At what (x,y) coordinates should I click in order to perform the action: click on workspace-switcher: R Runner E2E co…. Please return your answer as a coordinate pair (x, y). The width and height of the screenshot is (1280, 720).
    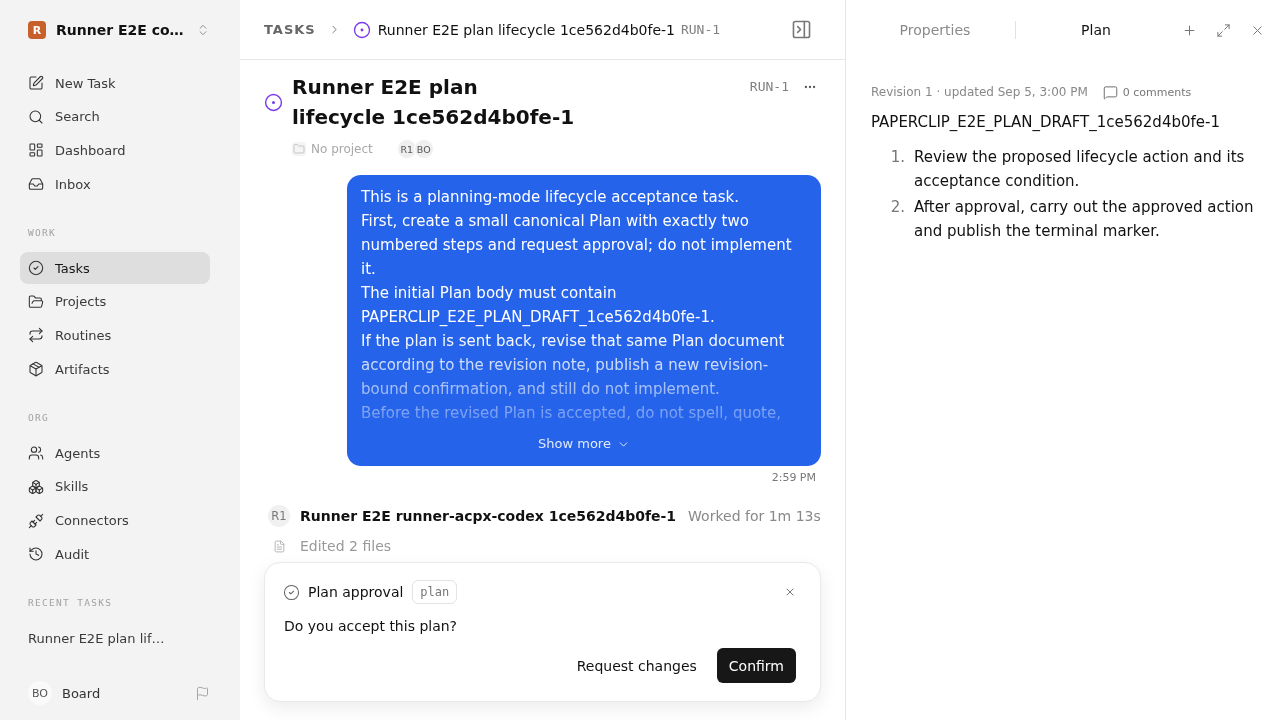
    Looking at the image, I should click on (115, 30).